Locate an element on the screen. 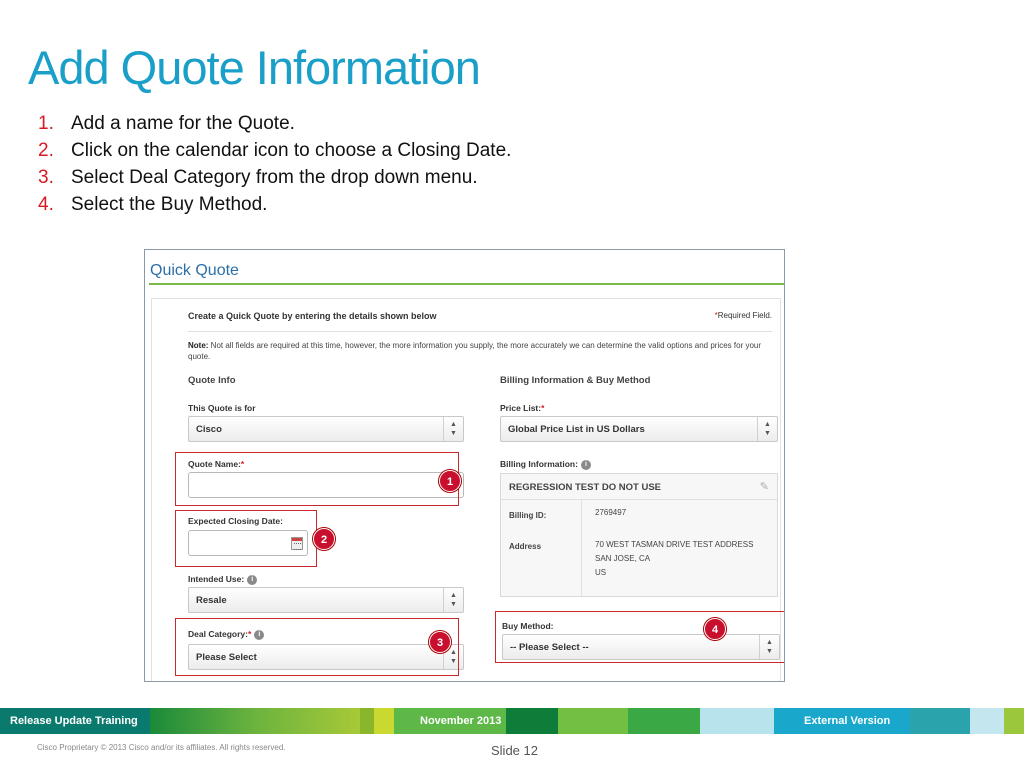 The image size is (1024, 768). billing-heading: Billing Information & Buy Method is located at coordinates (575, 380).